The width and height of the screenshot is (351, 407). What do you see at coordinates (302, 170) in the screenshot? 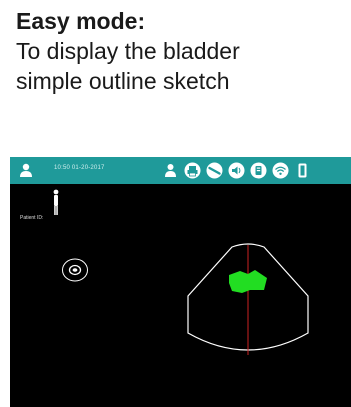
I see `battery-icon` at bounding box center [302, 170].